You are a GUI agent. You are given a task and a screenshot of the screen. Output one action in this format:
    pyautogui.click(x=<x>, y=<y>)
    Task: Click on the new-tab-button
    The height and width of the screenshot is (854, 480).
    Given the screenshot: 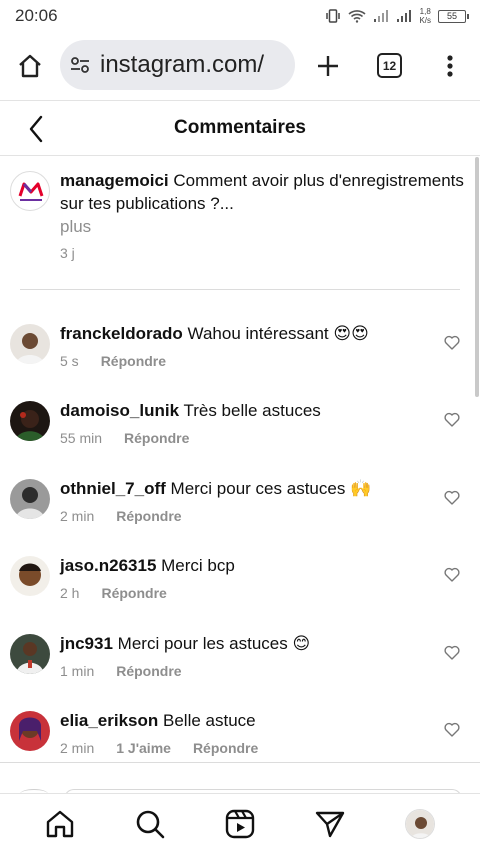 What is the action you would take?
    pyautogui.click(x=328, y=66)
    